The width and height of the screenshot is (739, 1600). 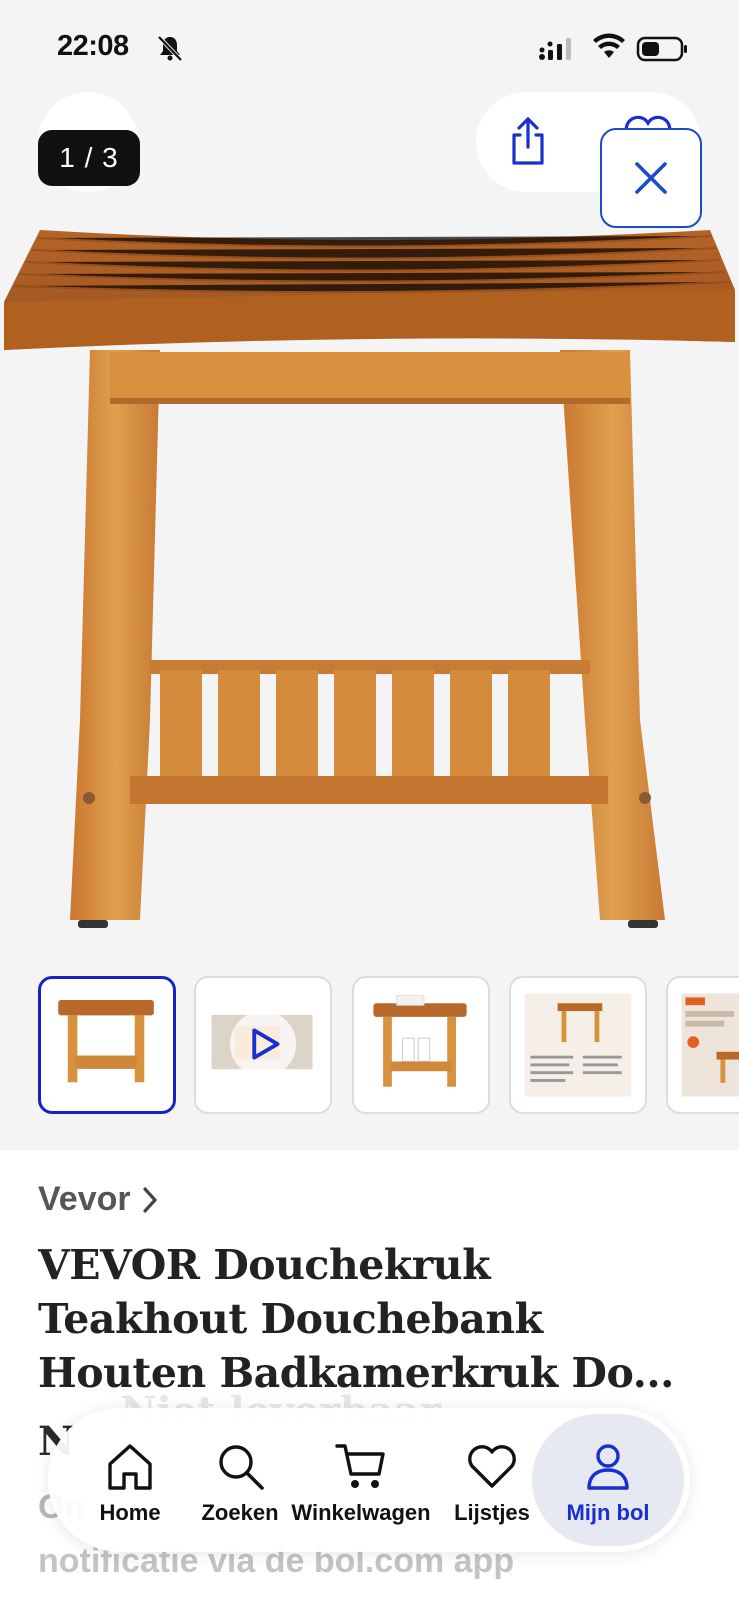 I want to click on tab-search: Zoeken, so click(x=240, y=1480).